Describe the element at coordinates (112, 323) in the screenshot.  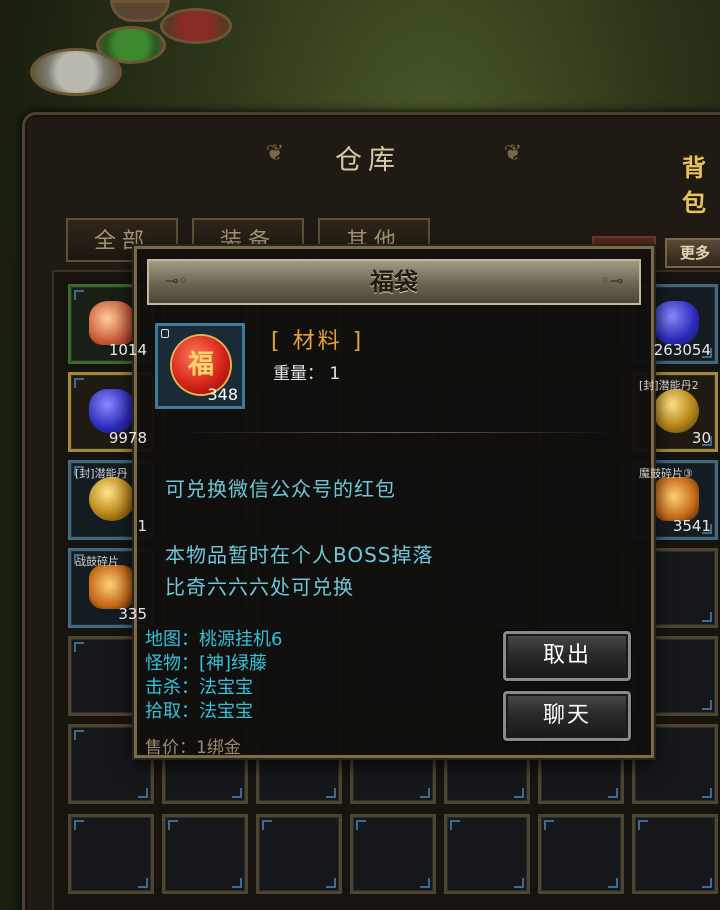
I see `ingot-icon` at that location.